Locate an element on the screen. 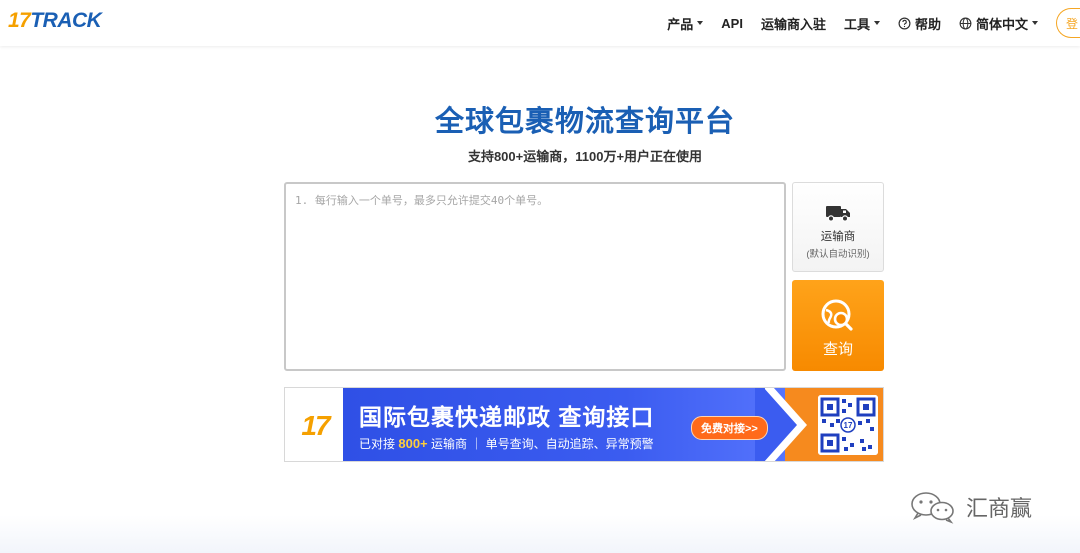 The height and width of the screenshot is (553, 1080). nav-tools-label: 工具 is located at coordinates (856, 24).